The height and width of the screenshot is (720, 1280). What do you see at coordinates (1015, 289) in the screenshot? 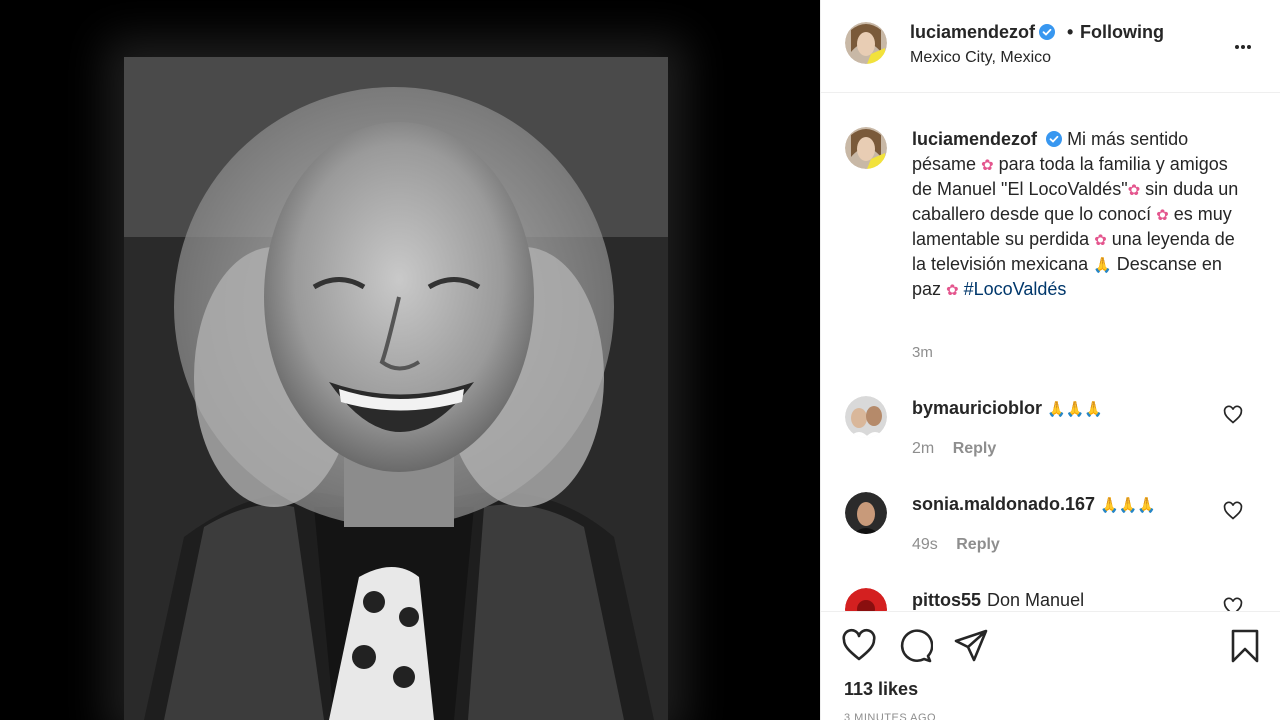
I see `caption-hashtag: #LocoValdés` at bounding box center [1015, 289].